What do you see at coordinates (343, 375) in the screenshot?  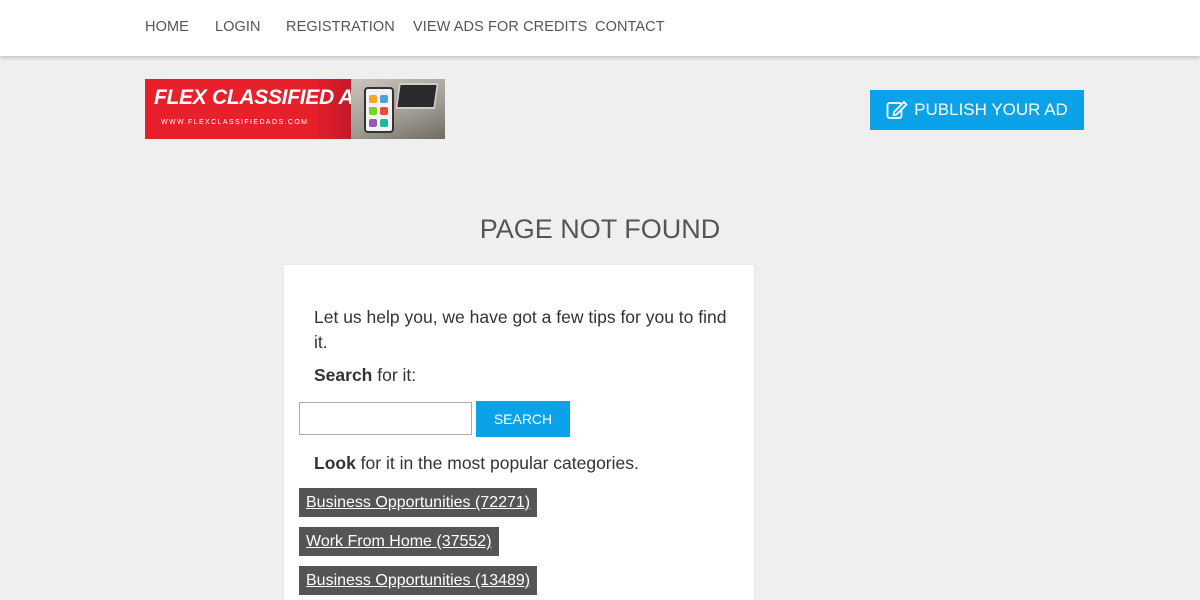 I see `search-hint-bold: Search` at bounding box center [343, 375].